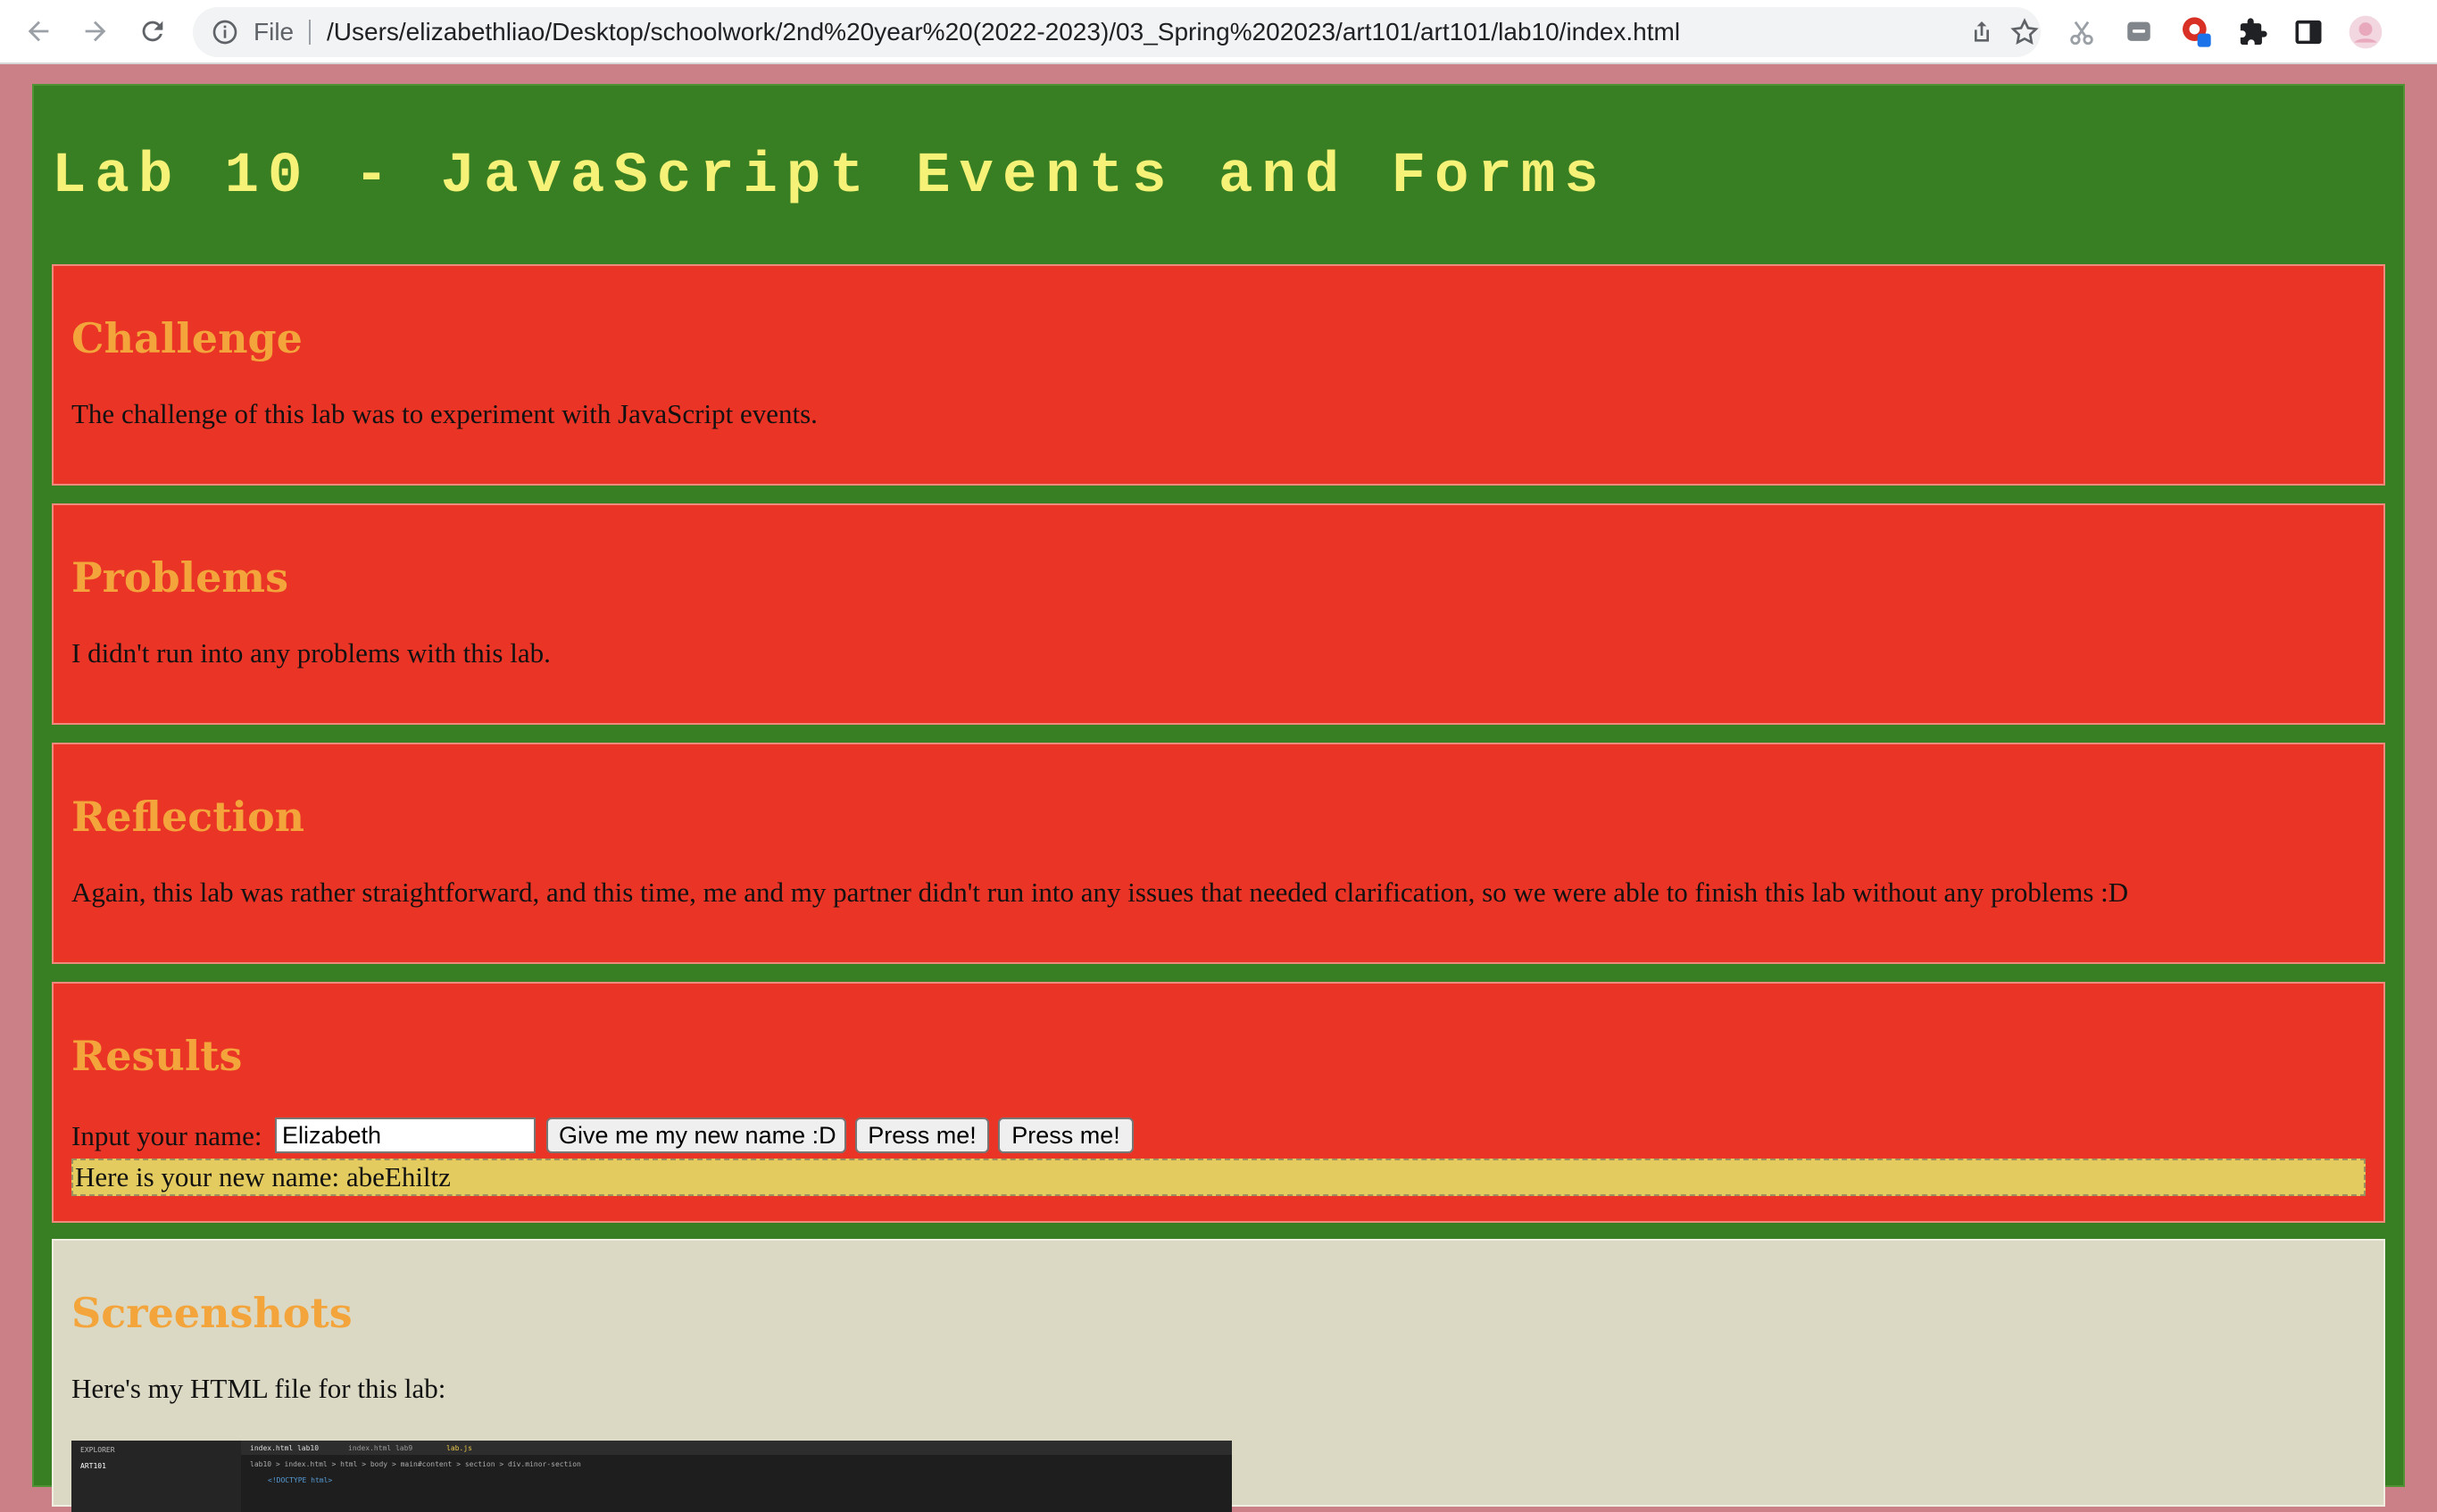 The image size is (2437, 1512). I want to click on problems-heading: Problems, so click(179, 577).